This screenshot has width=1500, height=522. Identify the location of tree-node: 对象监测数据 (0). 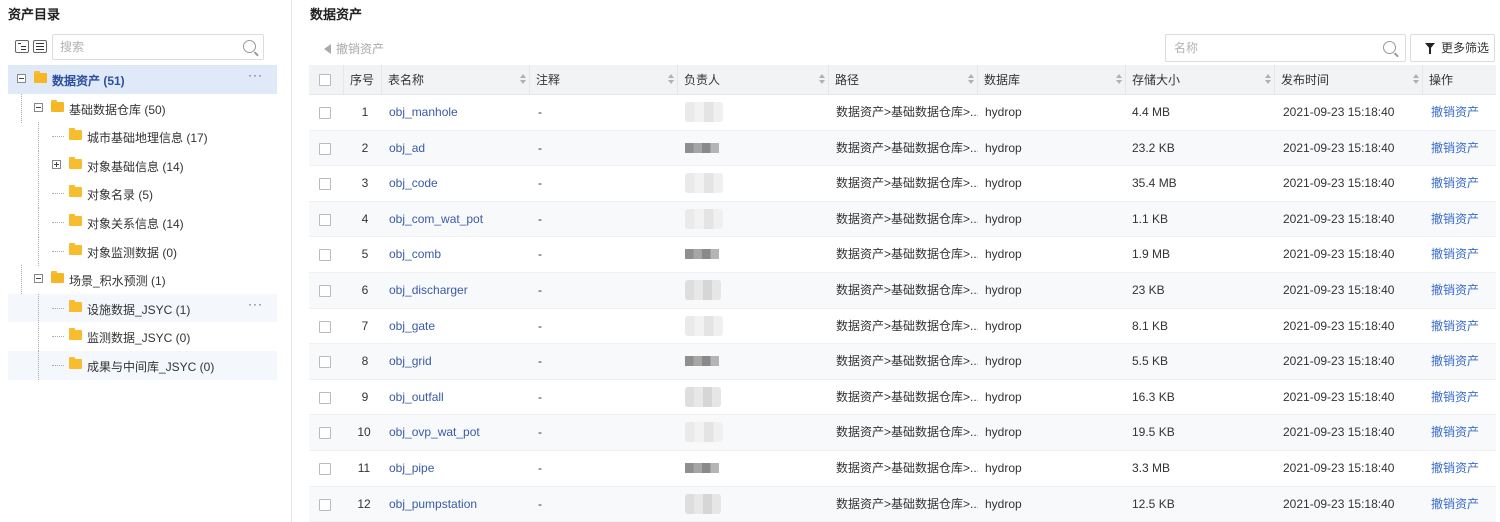
(142, 251).